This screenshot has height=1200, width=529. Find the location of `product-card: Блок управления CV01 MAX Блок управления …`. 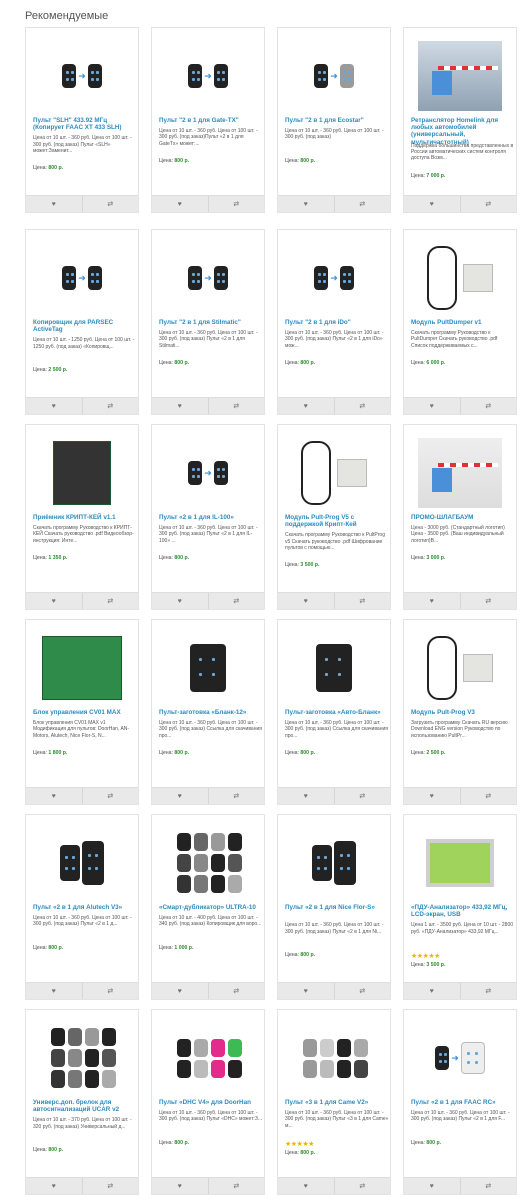

product-card: Блок управления CV01 MAX Блок управления … is located at coordinates (82, 712).